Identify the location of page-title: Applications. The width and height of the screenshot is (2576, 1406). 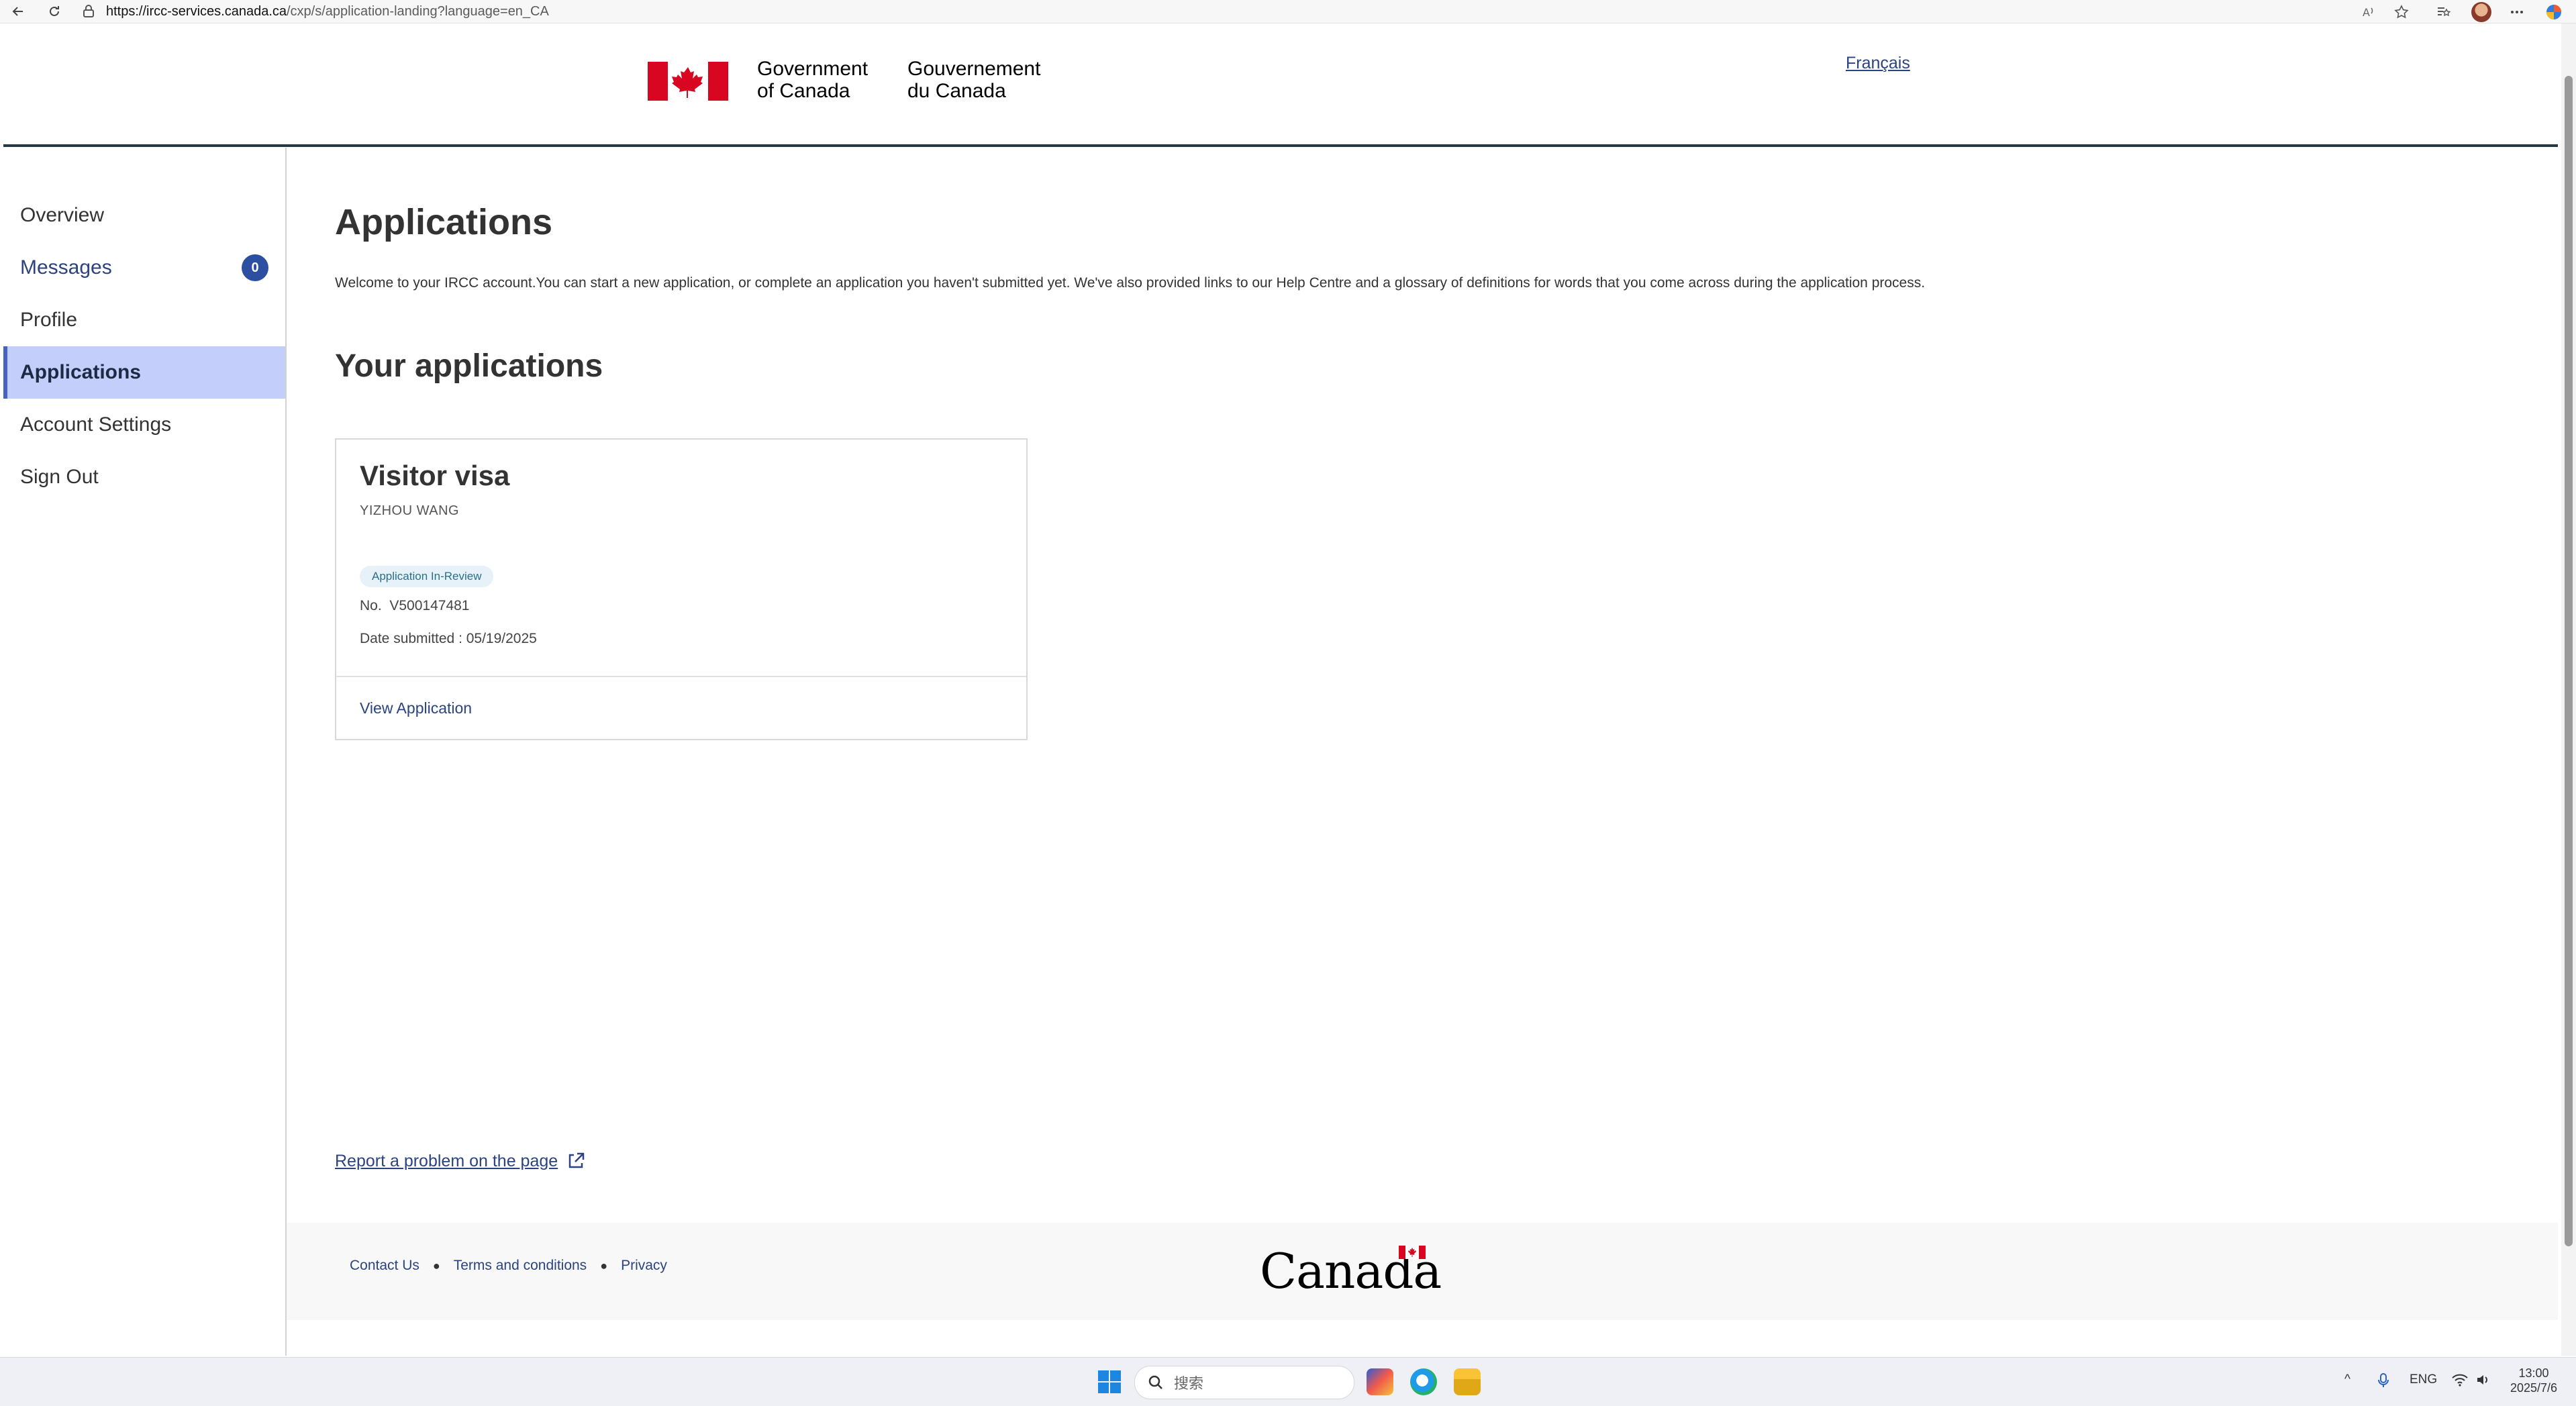
(444, 222).